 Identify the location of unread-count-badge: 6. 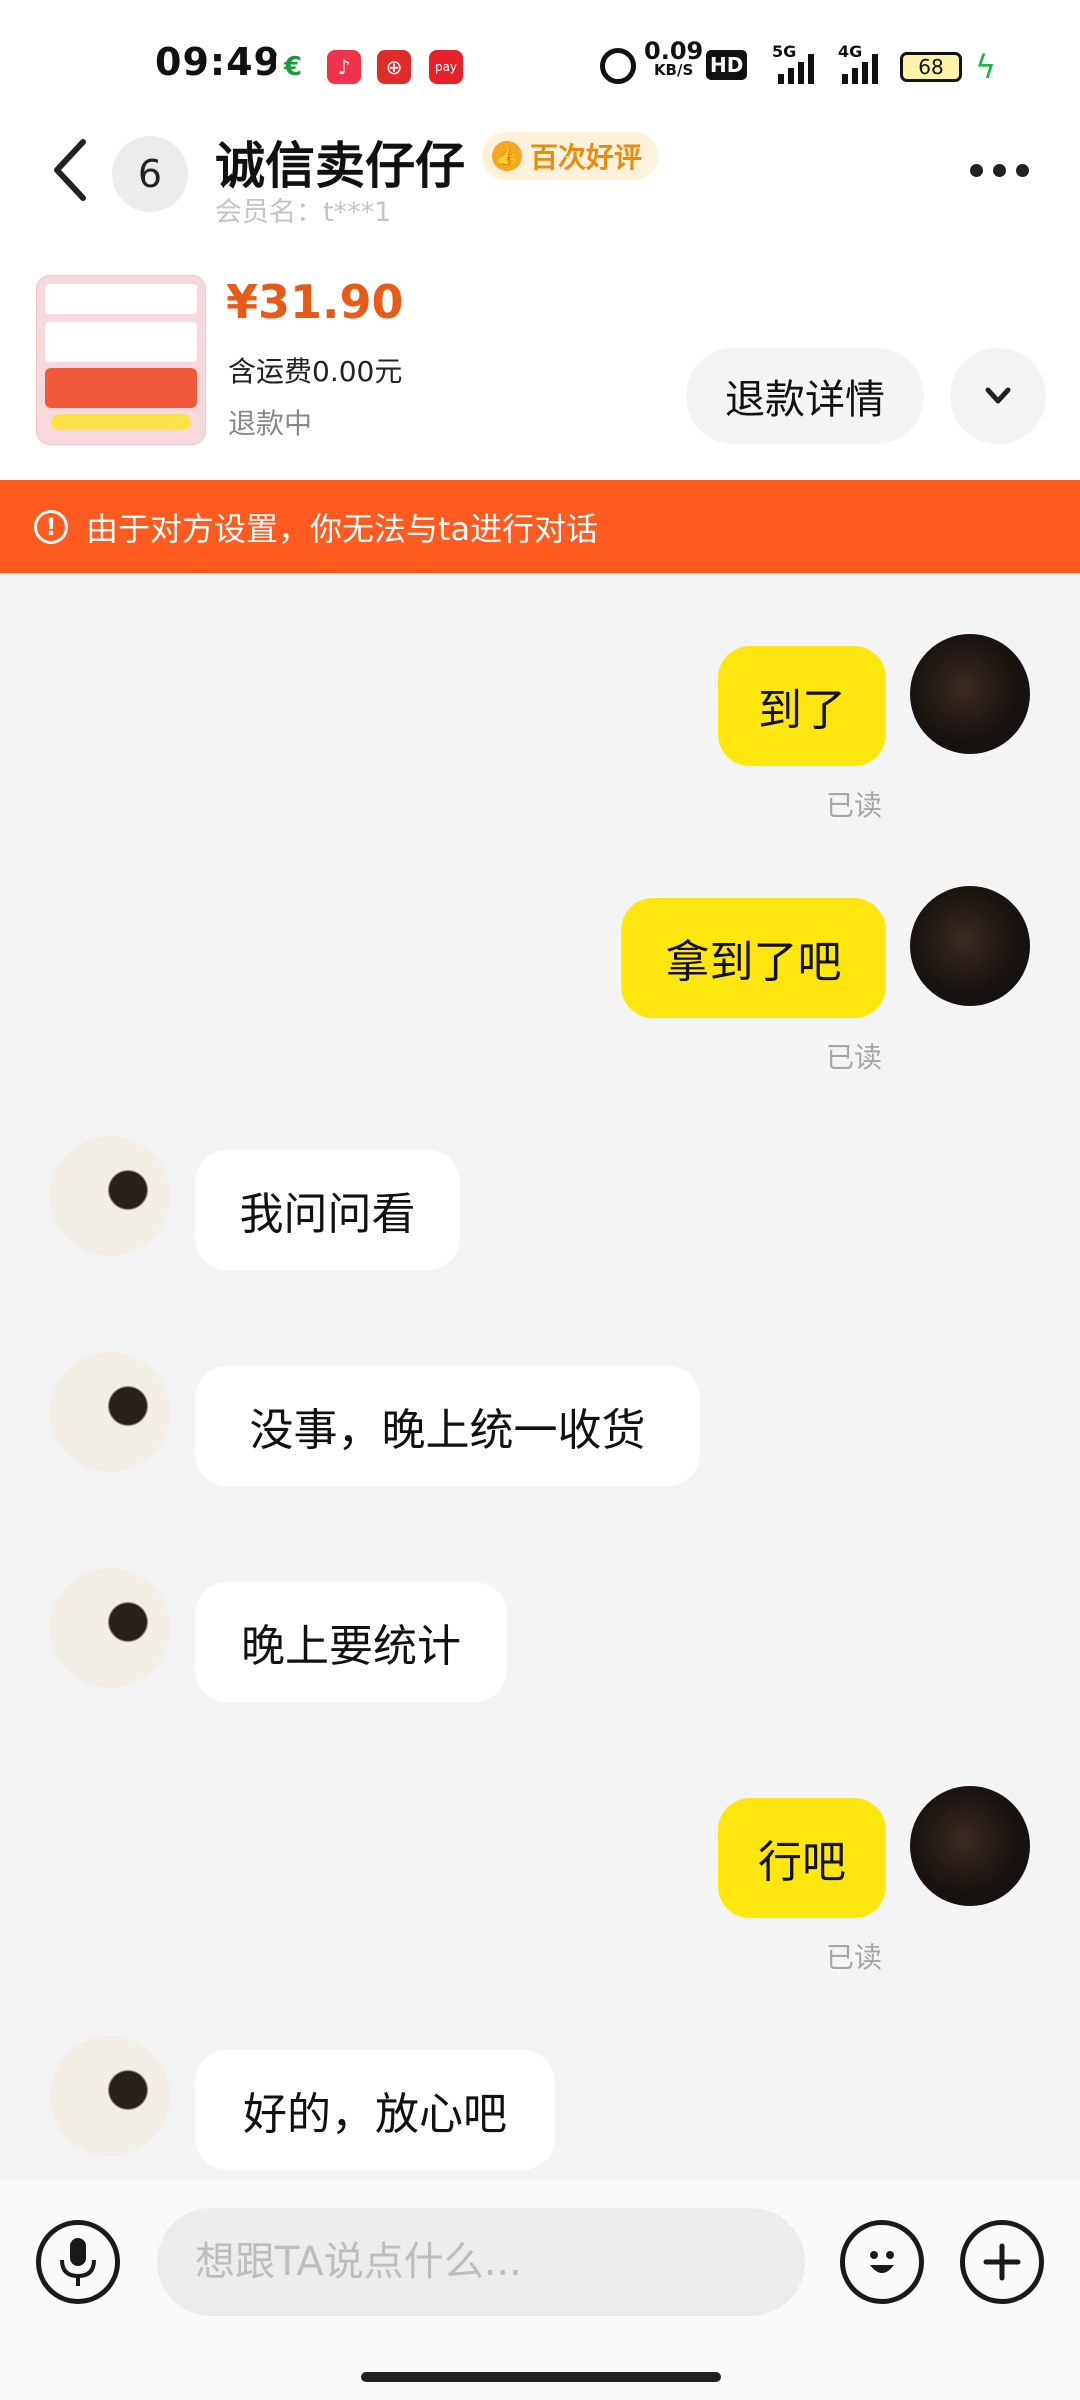
(150, 174).